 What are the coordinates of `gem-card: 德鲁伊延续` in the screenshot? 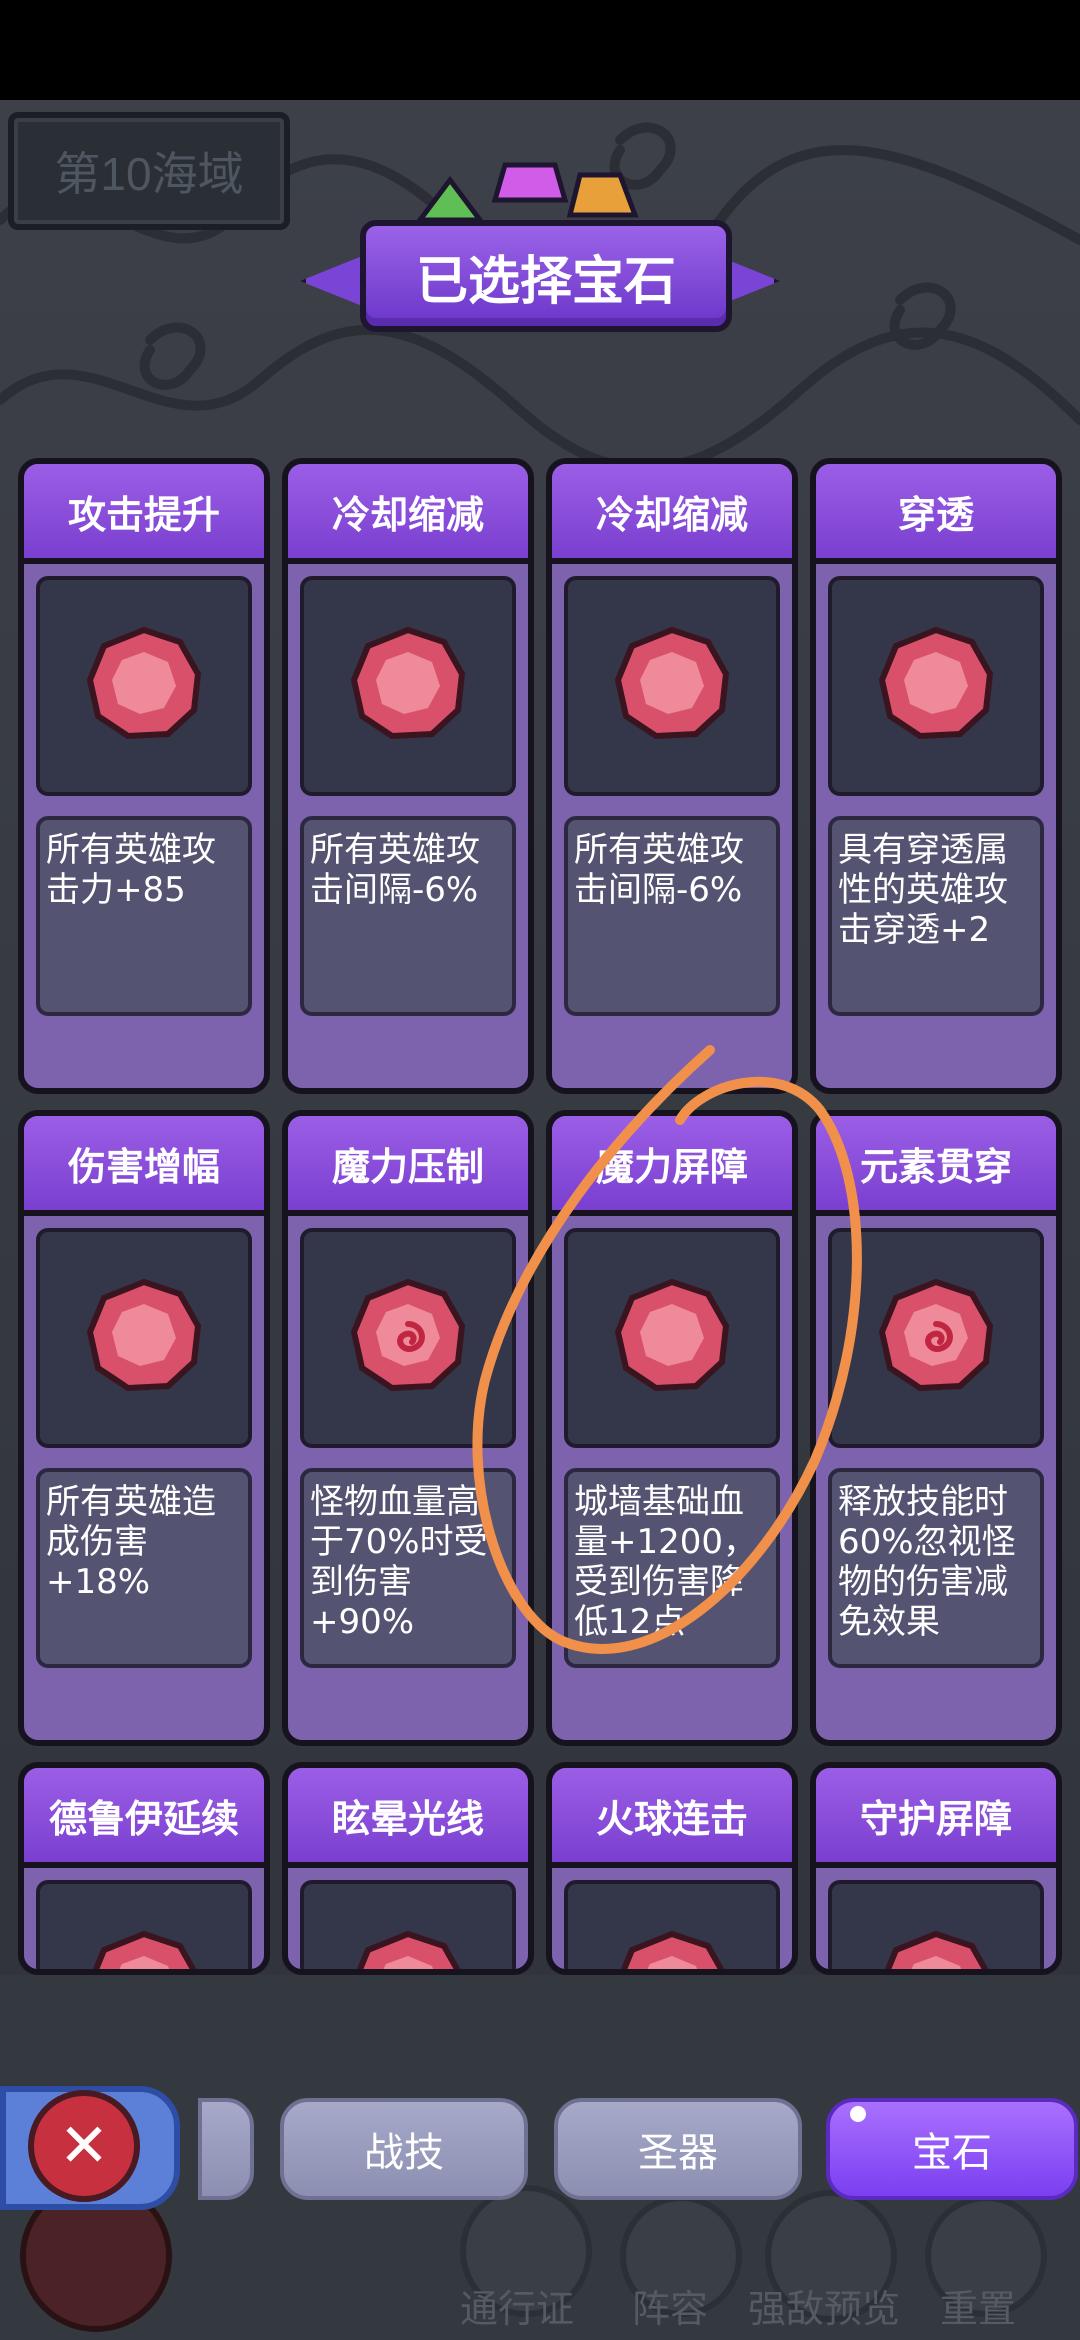 It's located at (144, 1868).